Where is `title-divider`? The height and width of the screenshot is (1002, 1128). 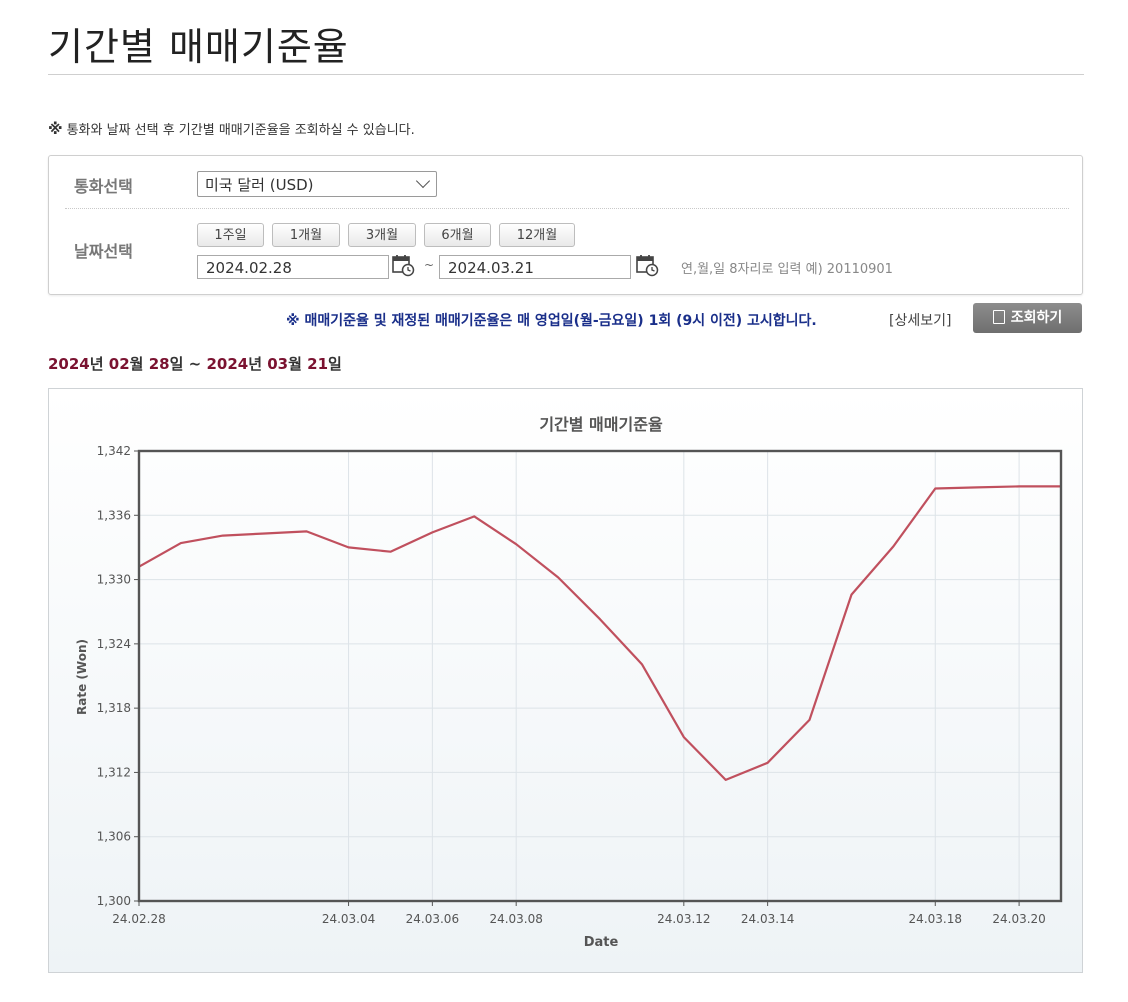
title-divider is located at coordinates (566, 74).